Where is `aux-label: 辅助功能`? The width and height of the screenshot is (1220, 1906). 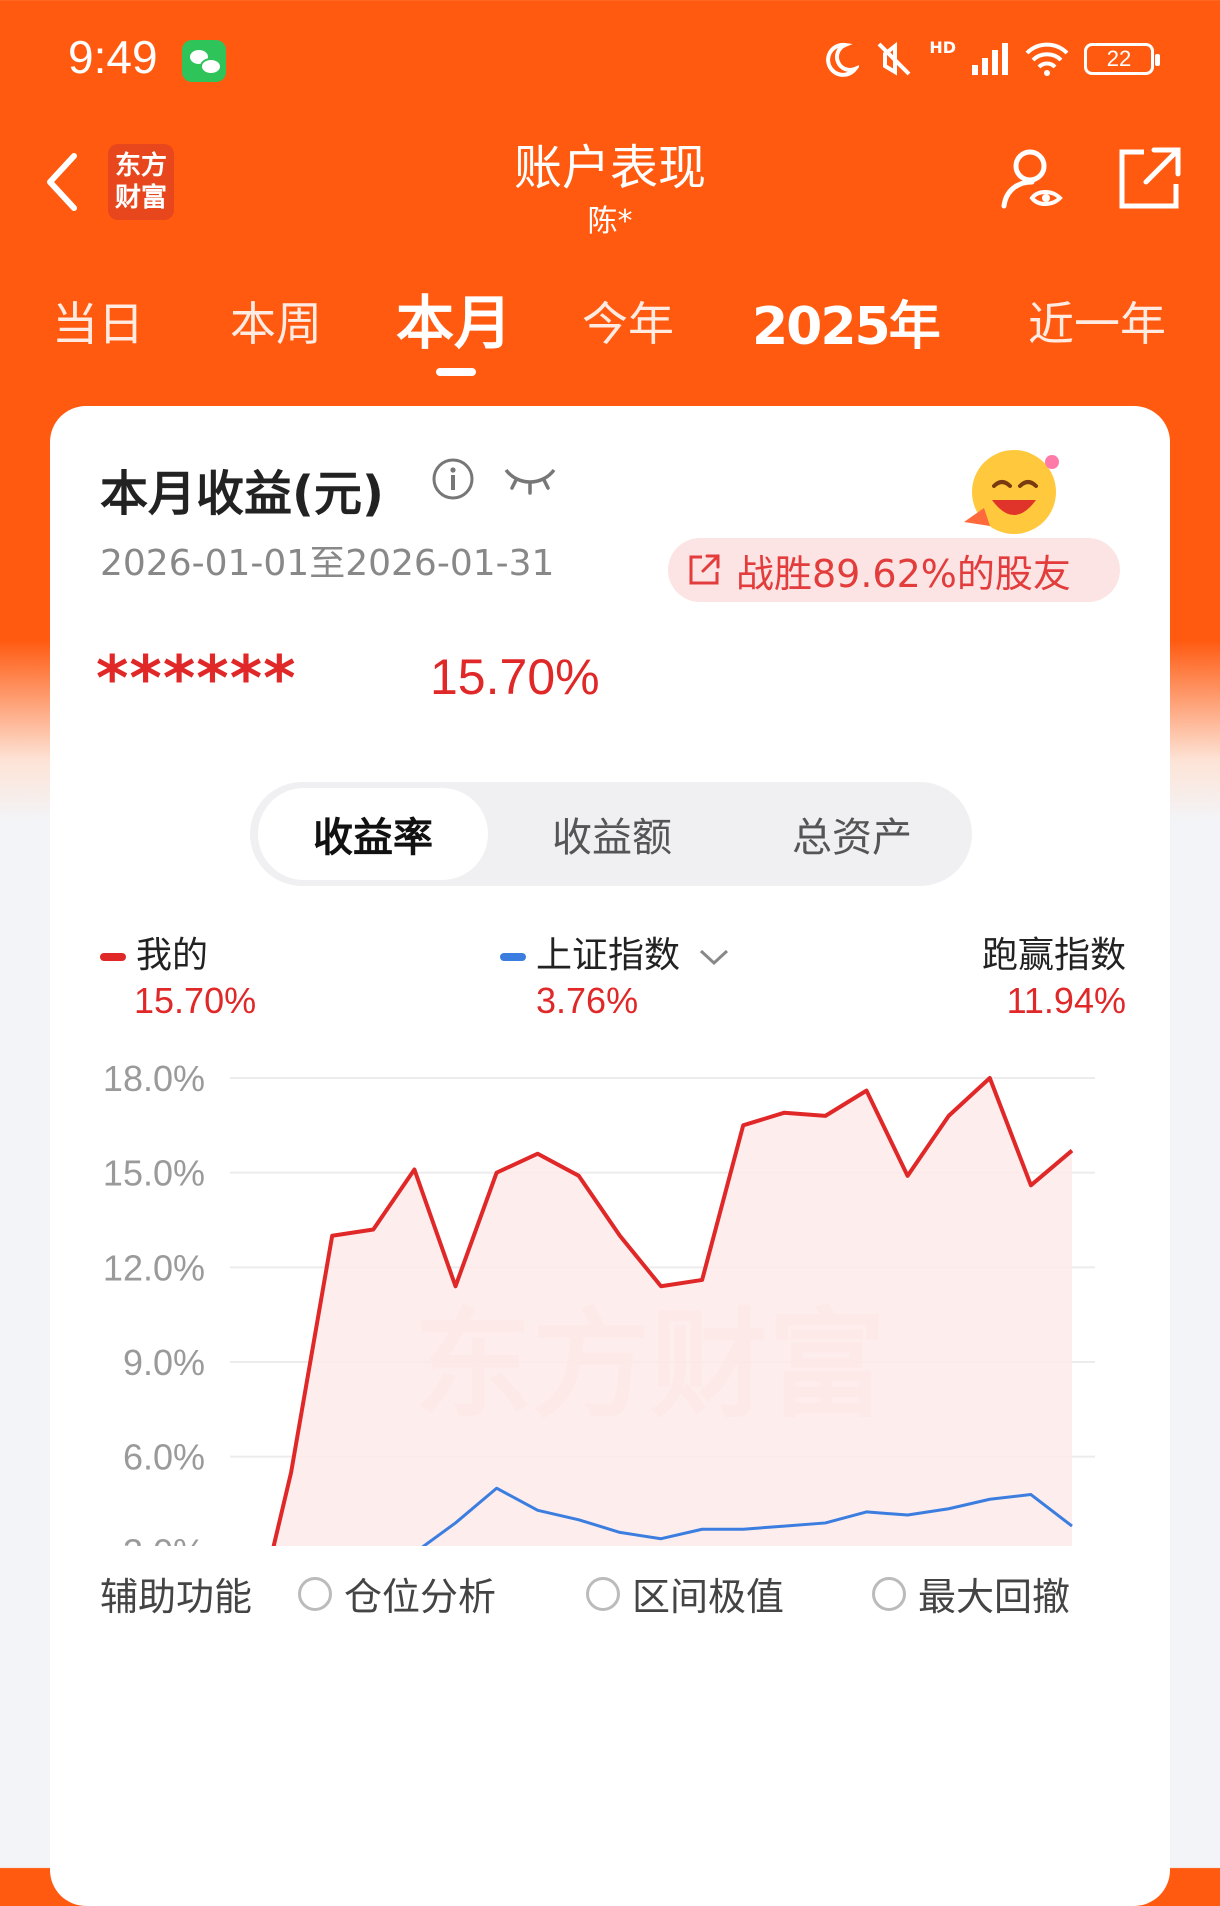 aux-label: 辅助功能 is located at coordinates (176, 1593).